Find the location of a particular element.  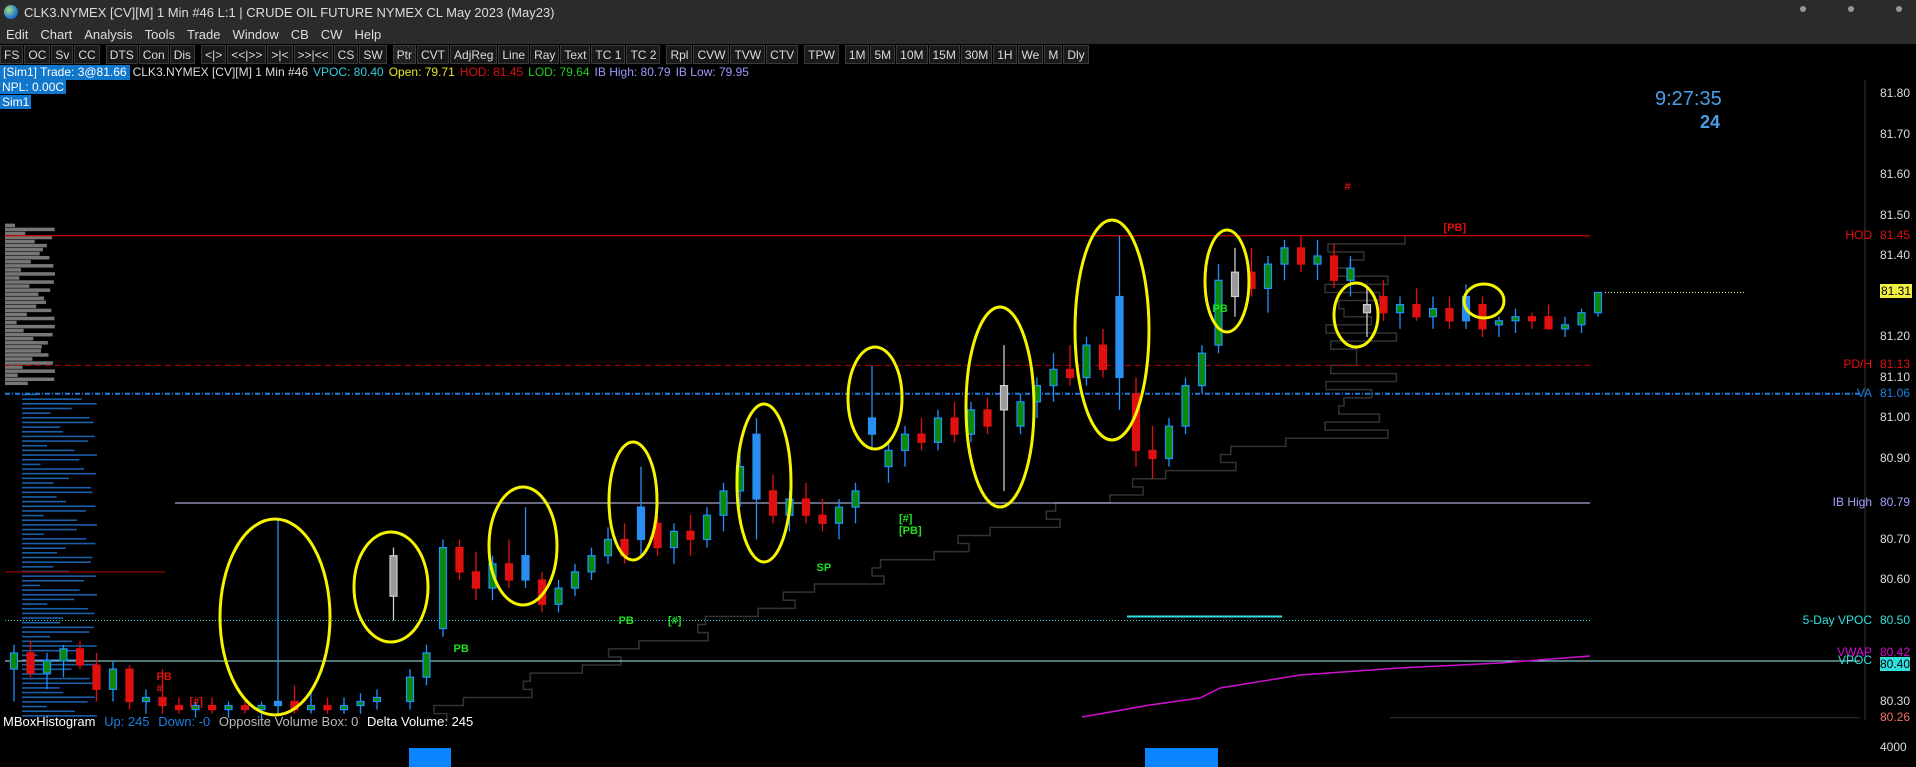

signal-label: [PB] is located at coordinates (910, 531).